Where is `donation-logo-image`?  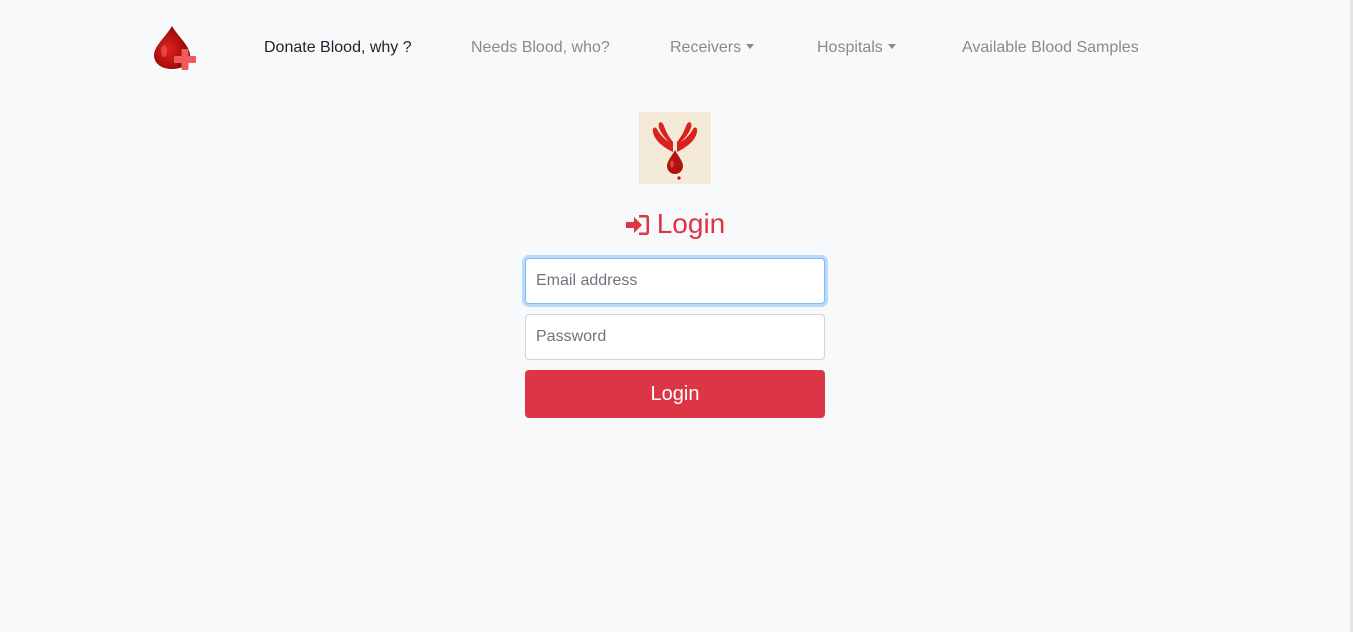 donation-logo-image is located at coordinates (675, 148).